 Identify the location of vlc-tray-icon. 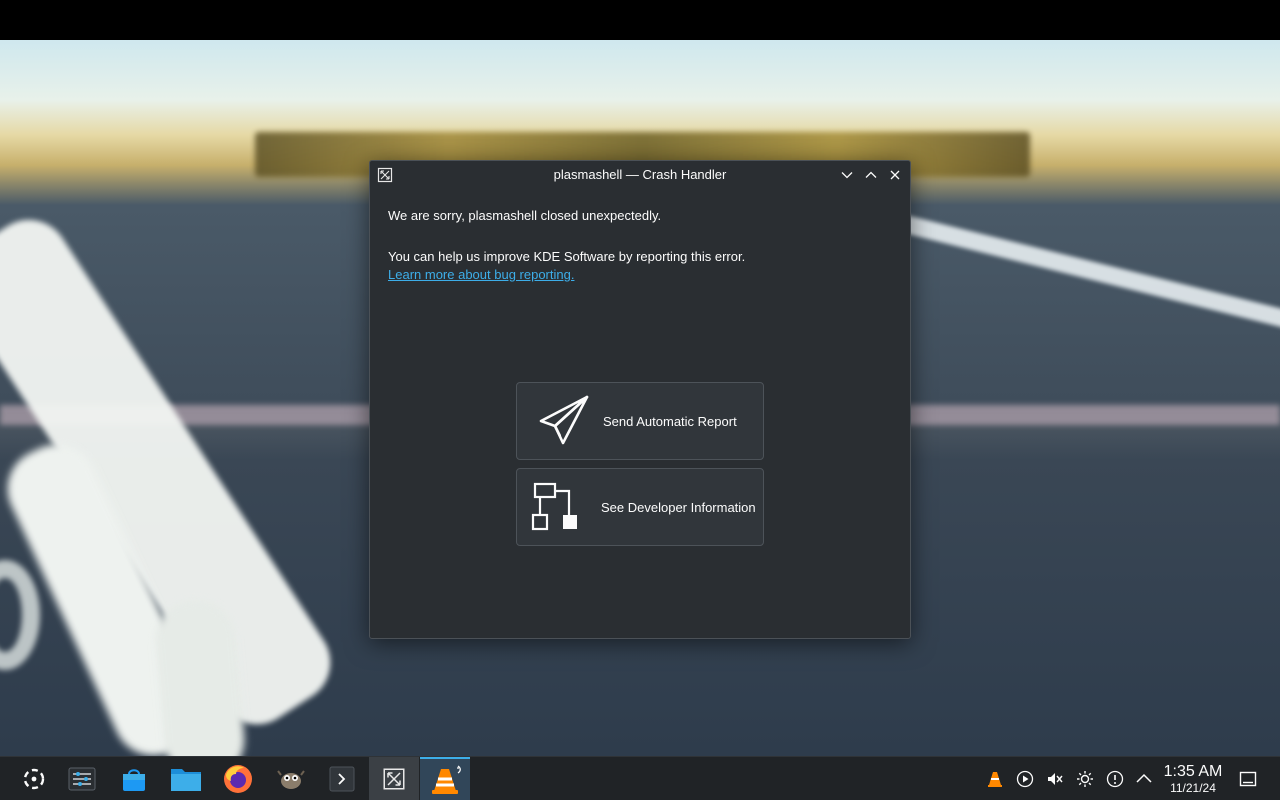
(995, 779).